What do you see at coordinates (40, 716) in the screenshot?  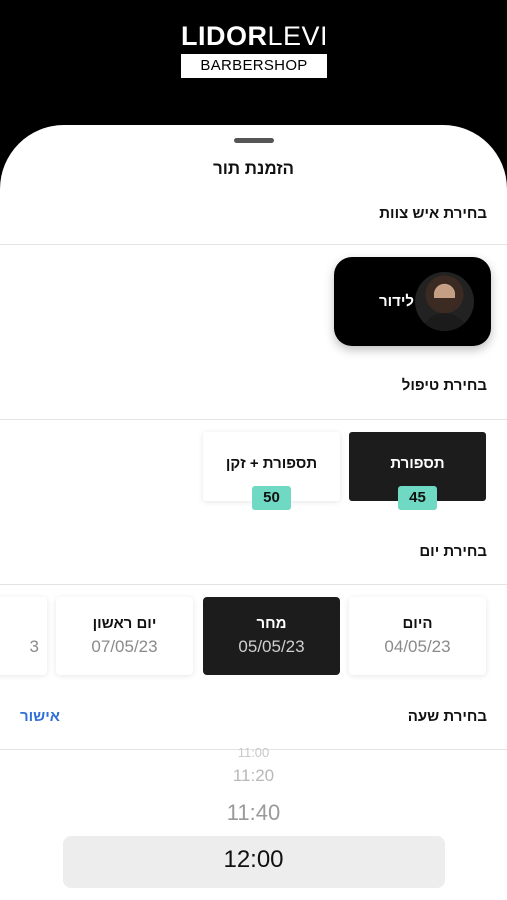 I see `confirm-button: אישור` at bounding box center [40, 716].